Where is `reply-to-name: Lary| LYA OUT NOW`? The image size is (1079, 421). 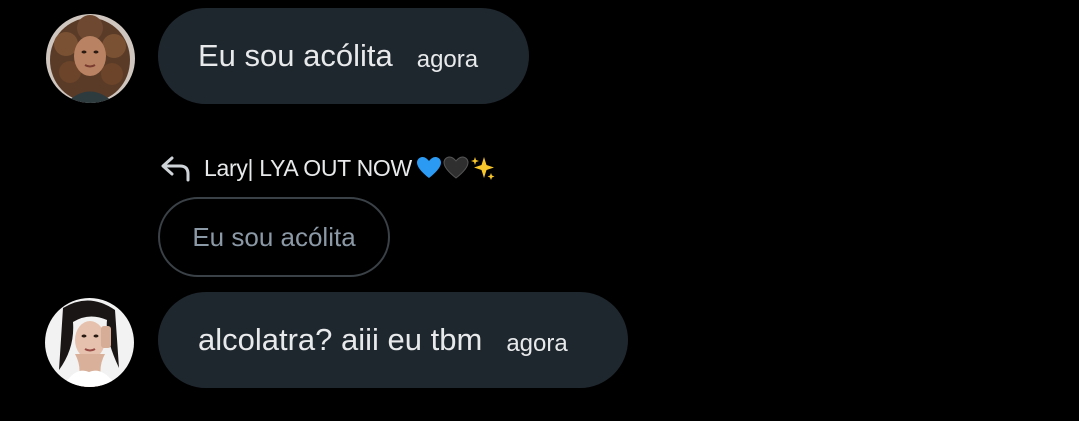 reply-to-name: Lary| LYA OUT NOW is located at coordinates (308, 167).